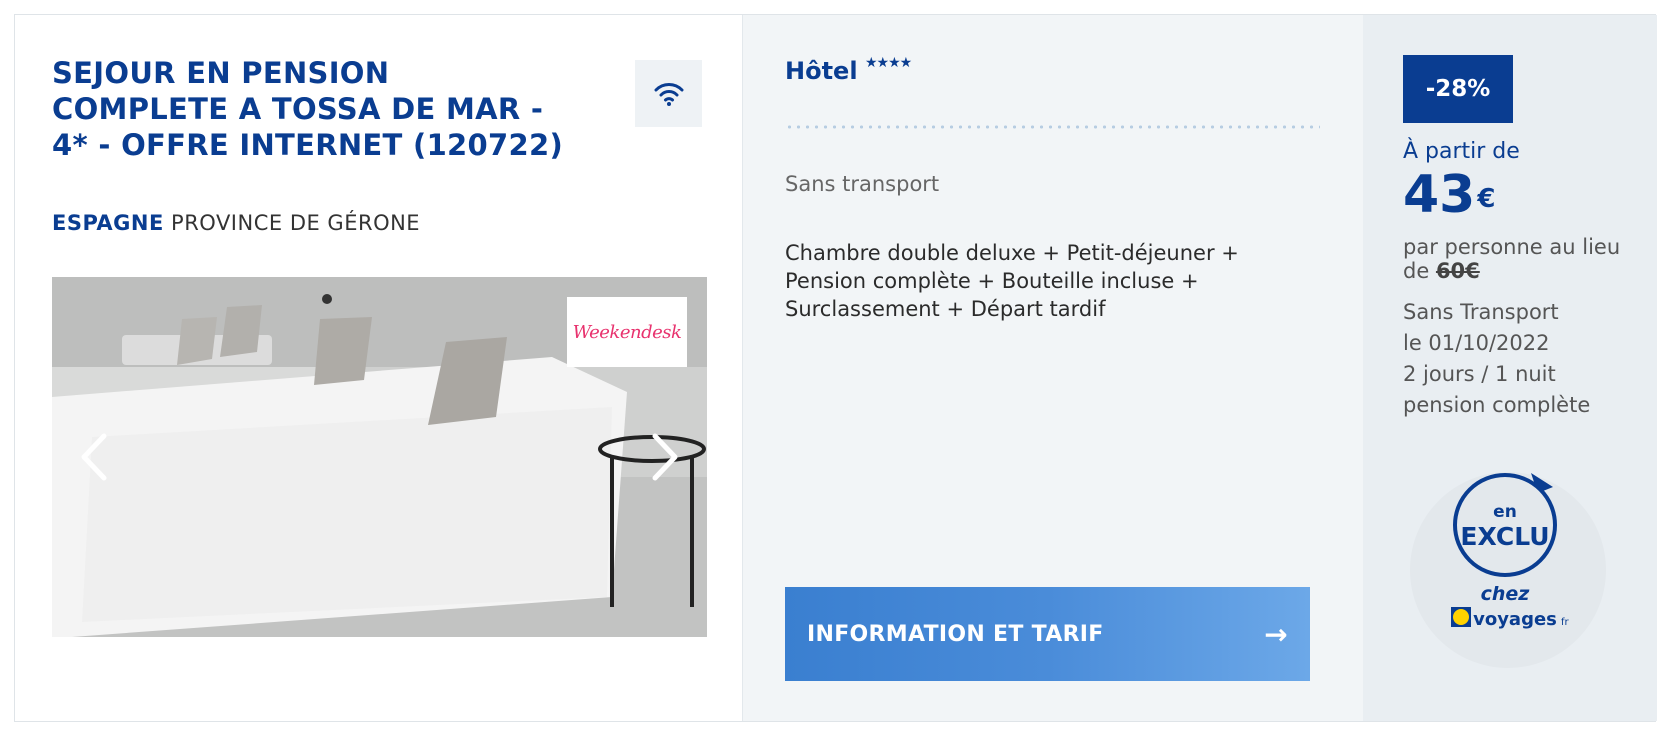 This screenshot has width=1668, height=742. I want to click on carousel-prev-button, so click(94, 457).